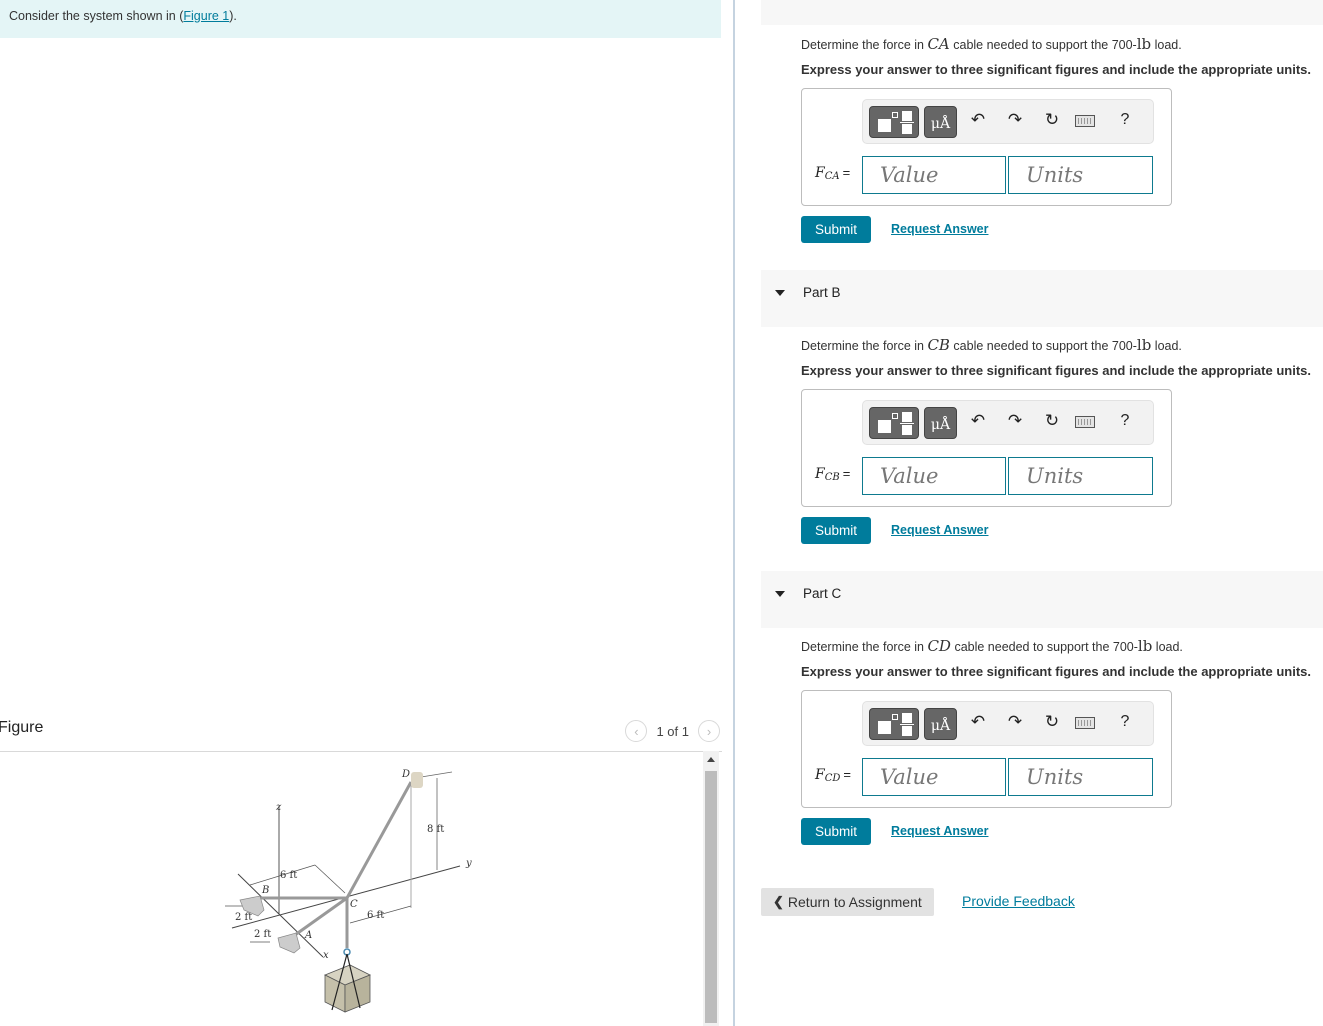  Describe the element at coordinates (405, 774) in the screenshot. I see `label-d: D` at that location.